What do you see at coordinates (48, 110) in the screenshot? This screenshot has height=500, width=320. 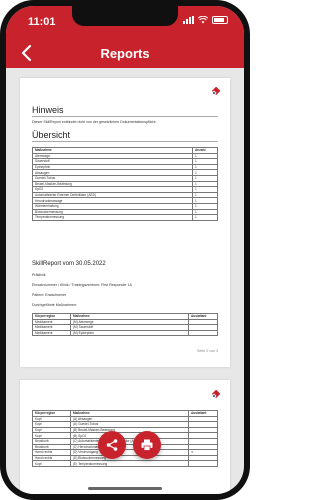 I see `heading-hinweis: Hinweis` at bounding box center [48, 110].